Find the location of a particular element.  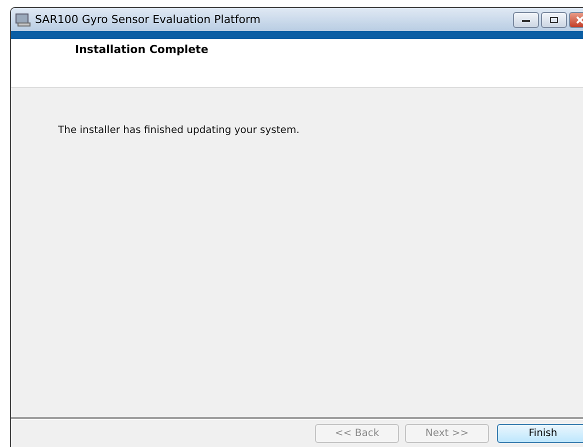

minimize-button is located at coordinates (526, 20).